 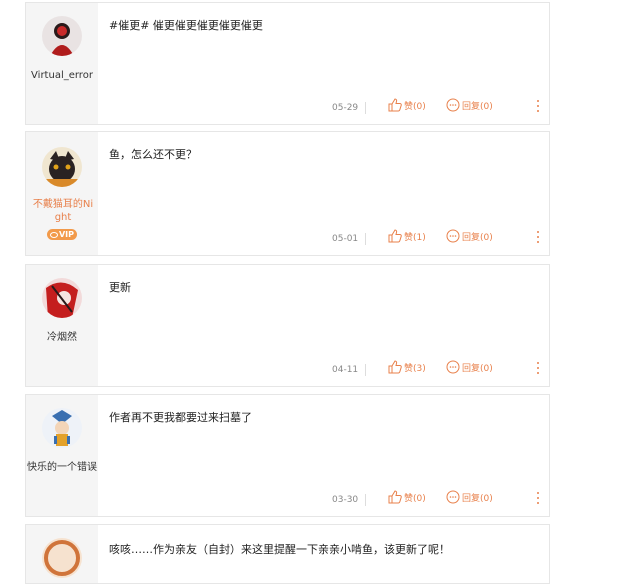 What do you see at coordinates (62, 337) in the screenshot?
I see `username: 冷烟然` at bounding box center [62, 337].